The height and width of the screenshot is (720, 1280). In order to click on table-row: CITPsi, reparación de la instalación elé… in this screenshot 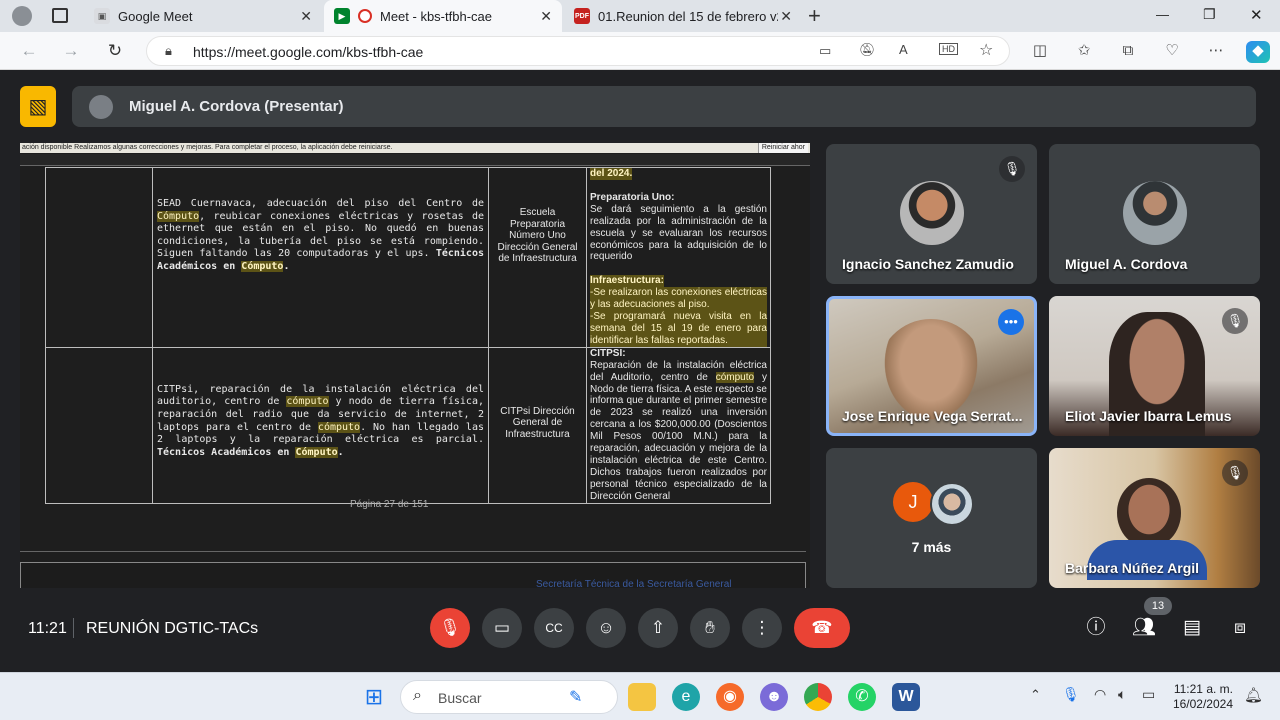, I will do `click(408, 425)`.